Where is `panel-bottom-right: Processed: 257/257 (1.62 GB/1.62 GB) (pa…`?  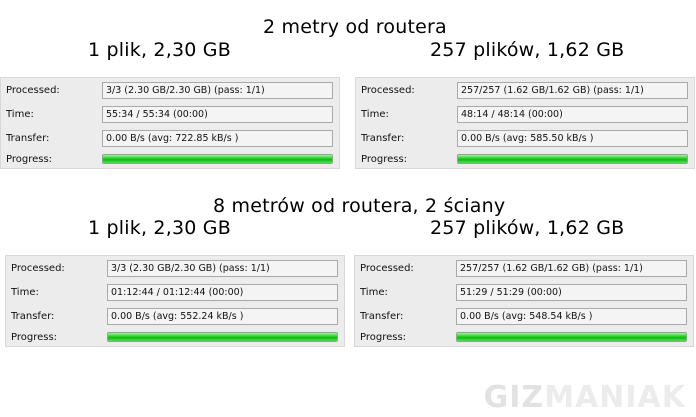
panel-bottom-right: Processed: 257/257 (1.62 GB/1.62 GB) (pa… is located at coordinates (524, 301).